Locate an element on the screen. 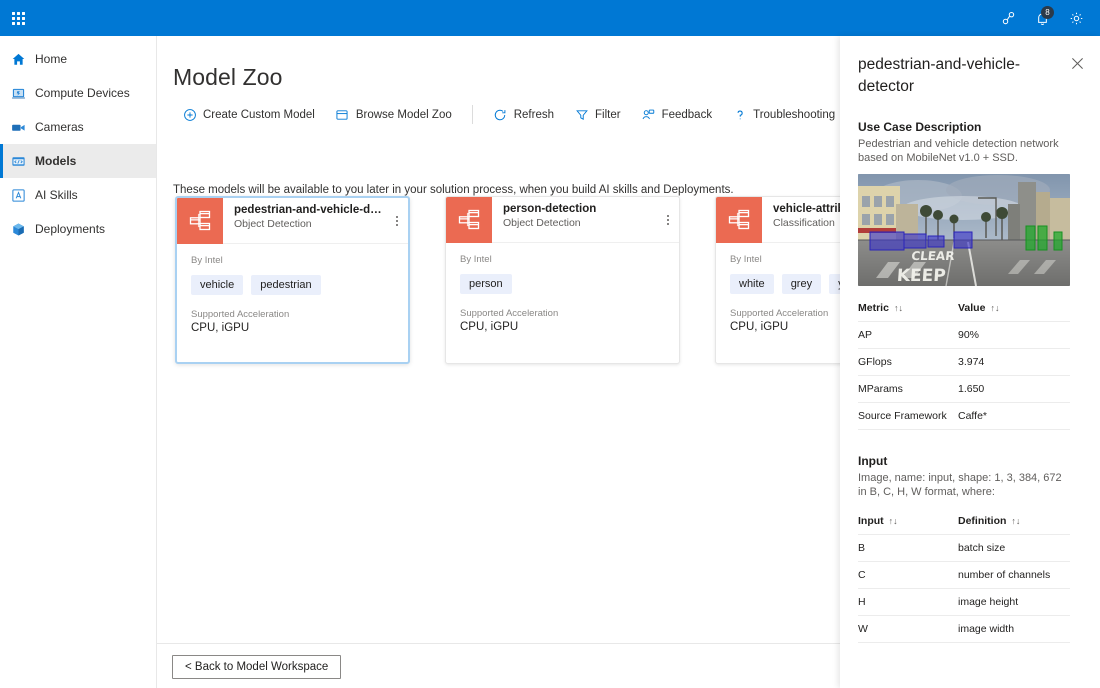  metric-name: AP is located at coordinates (908, 335).